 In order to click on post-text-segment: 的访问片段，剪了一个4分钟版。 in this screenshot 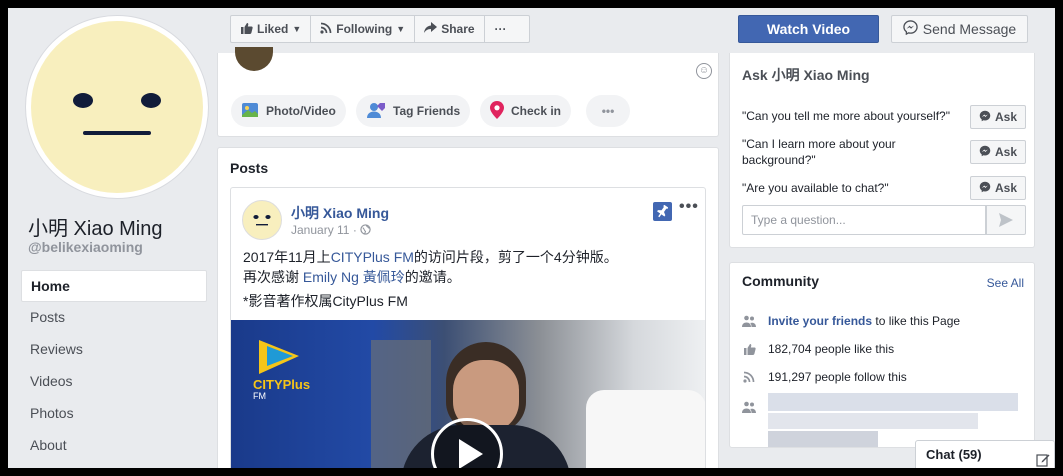, I will do `click(515, 257)`.